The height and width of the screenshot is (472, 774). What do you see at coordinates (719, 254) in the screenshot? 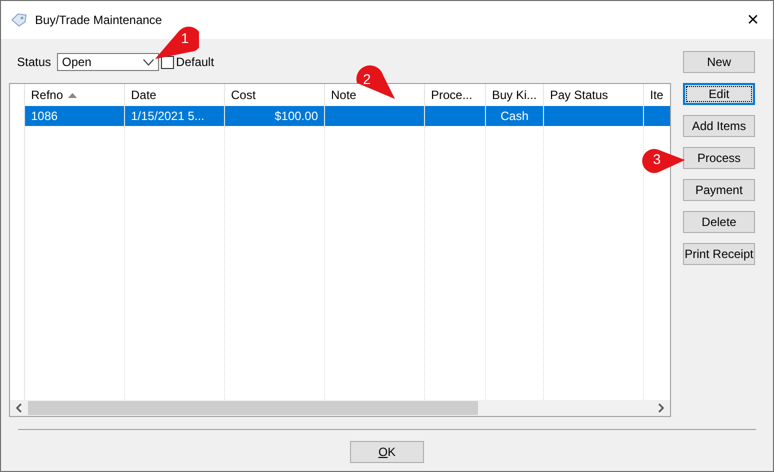
I see `action-button: Print Receipt` at bounding box center [719, 254].